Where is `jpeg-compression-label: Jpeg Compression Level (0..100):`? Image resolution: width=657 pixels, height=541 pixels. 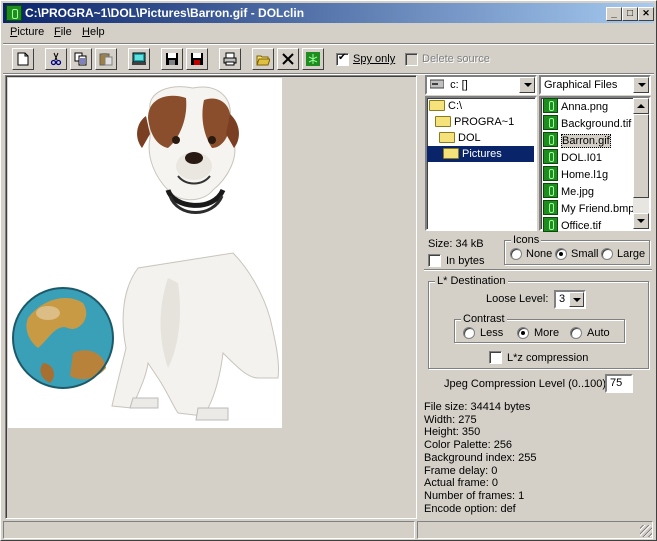
jpeg-compression-label: Jpeg Compression Level (0..100): is located at coordinates (527, 384).